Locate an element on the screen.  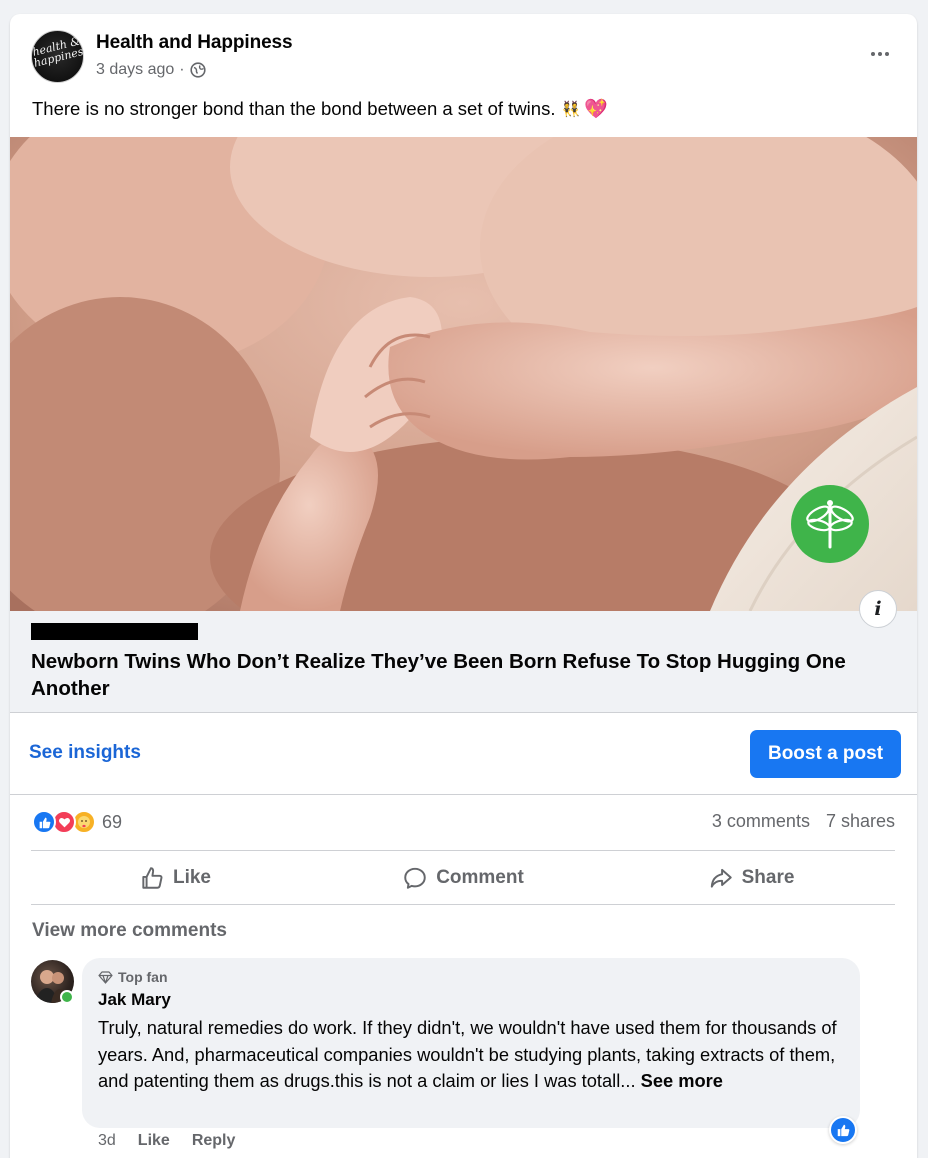
more-options-icon is located at coordinates (880, 54).